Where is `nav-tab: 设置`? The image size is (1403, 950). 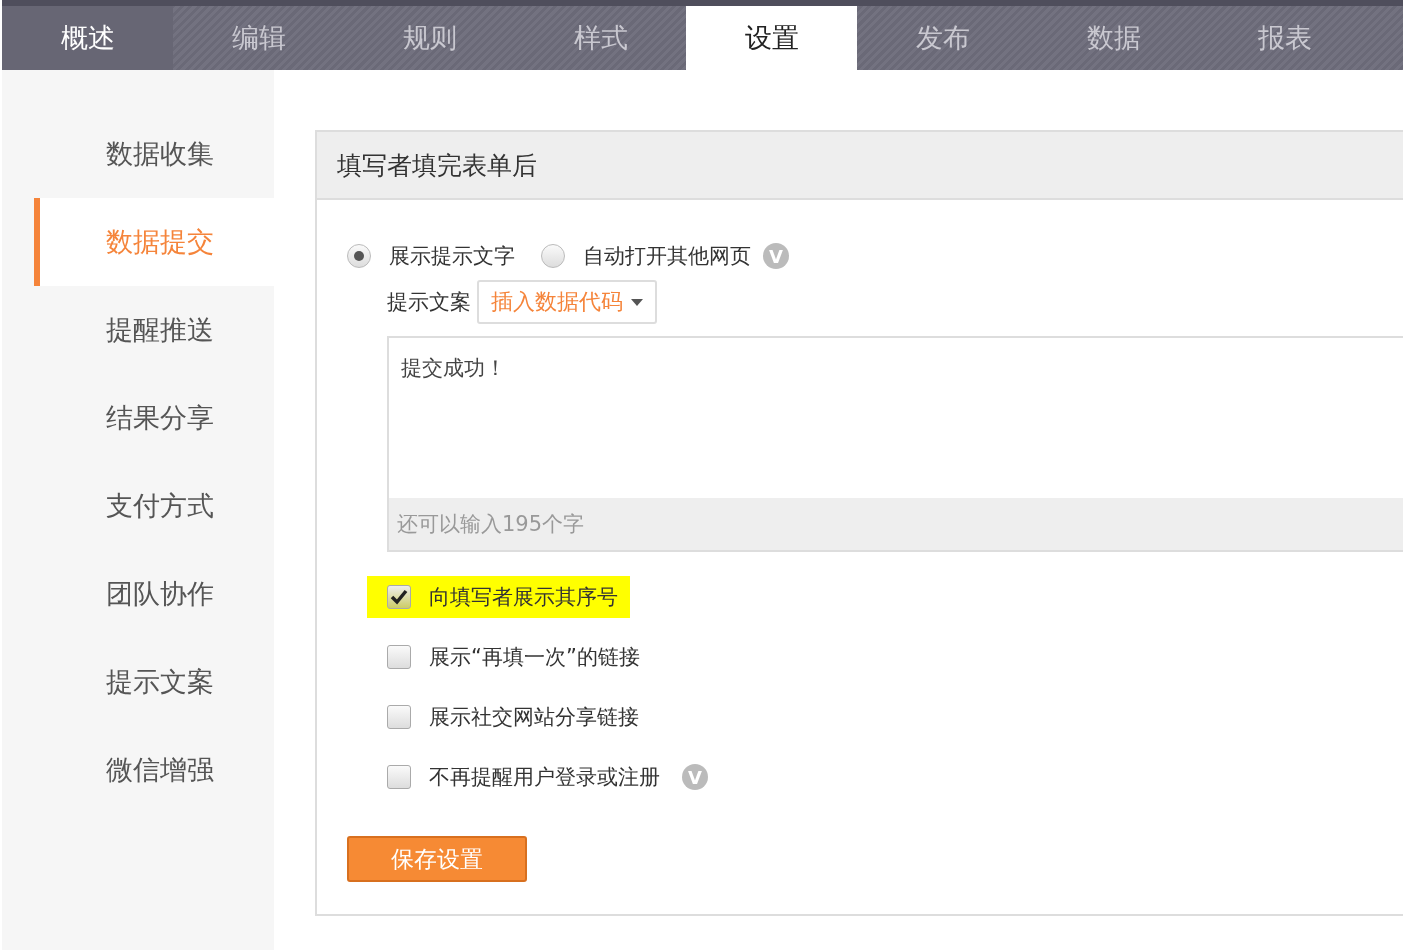
nav-tab: 设置 is located at coordinates (771, 38).